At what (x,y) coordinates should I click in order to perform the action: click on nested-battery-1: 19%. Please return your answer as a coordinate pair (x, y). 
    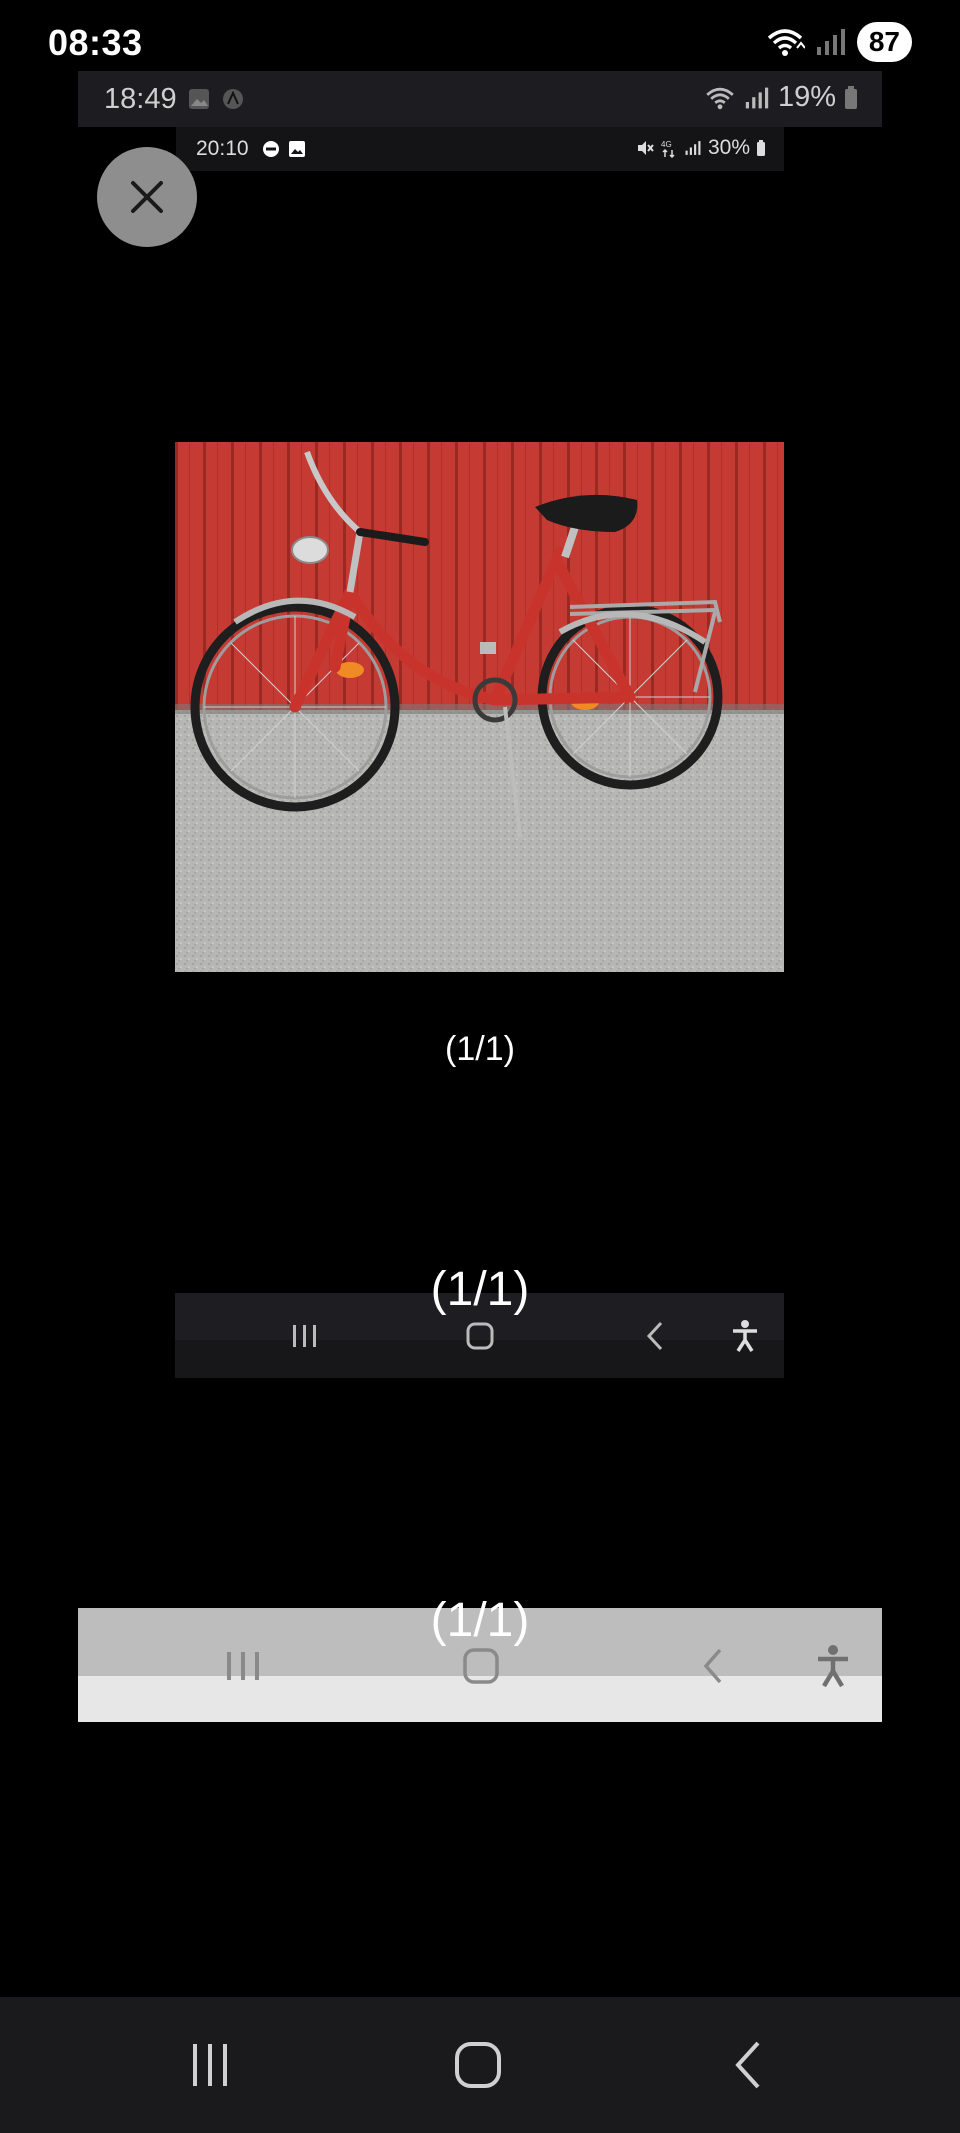
    Looking at the image, I should click on (806, 97).